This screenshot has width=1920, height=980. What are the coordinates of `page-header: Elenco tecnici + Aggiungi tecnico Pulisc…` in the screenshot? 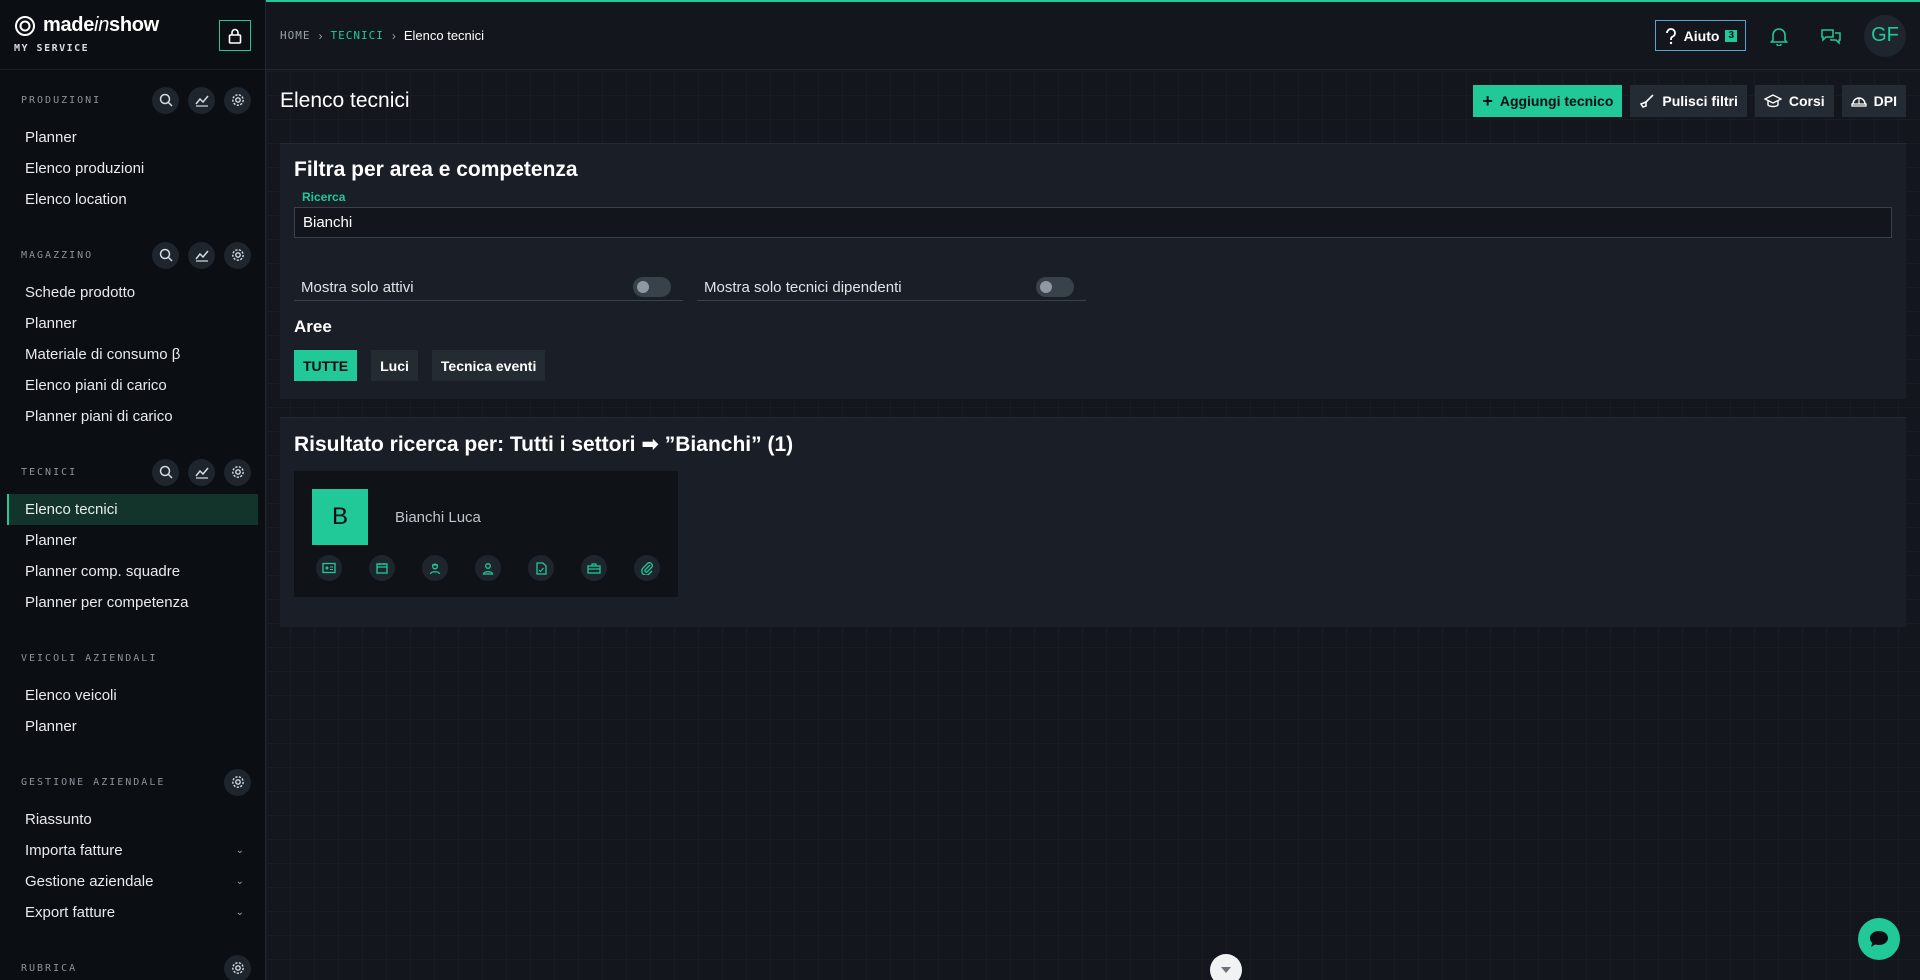 It's located at (1093, 101).